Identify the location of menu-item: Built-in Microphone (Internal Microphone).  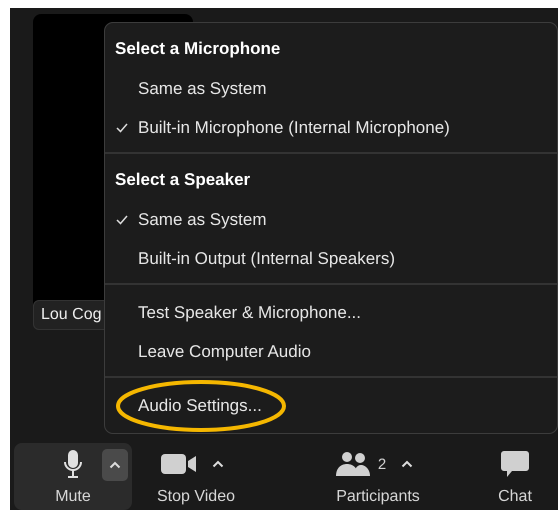
(294, 128).